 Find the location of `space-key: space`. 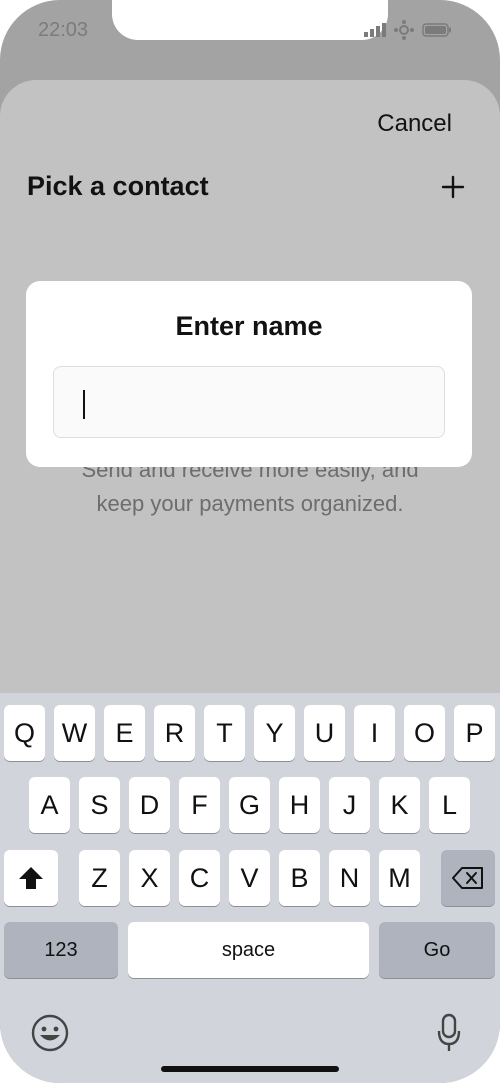

space-key: space is located at coordinates (248, 950).